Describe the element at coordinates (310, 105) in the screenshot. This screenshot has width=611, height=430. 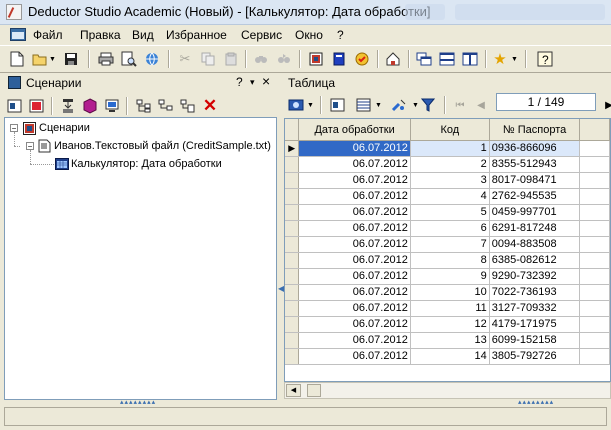
I see `view-dropdown-icon: ▼` at that location.